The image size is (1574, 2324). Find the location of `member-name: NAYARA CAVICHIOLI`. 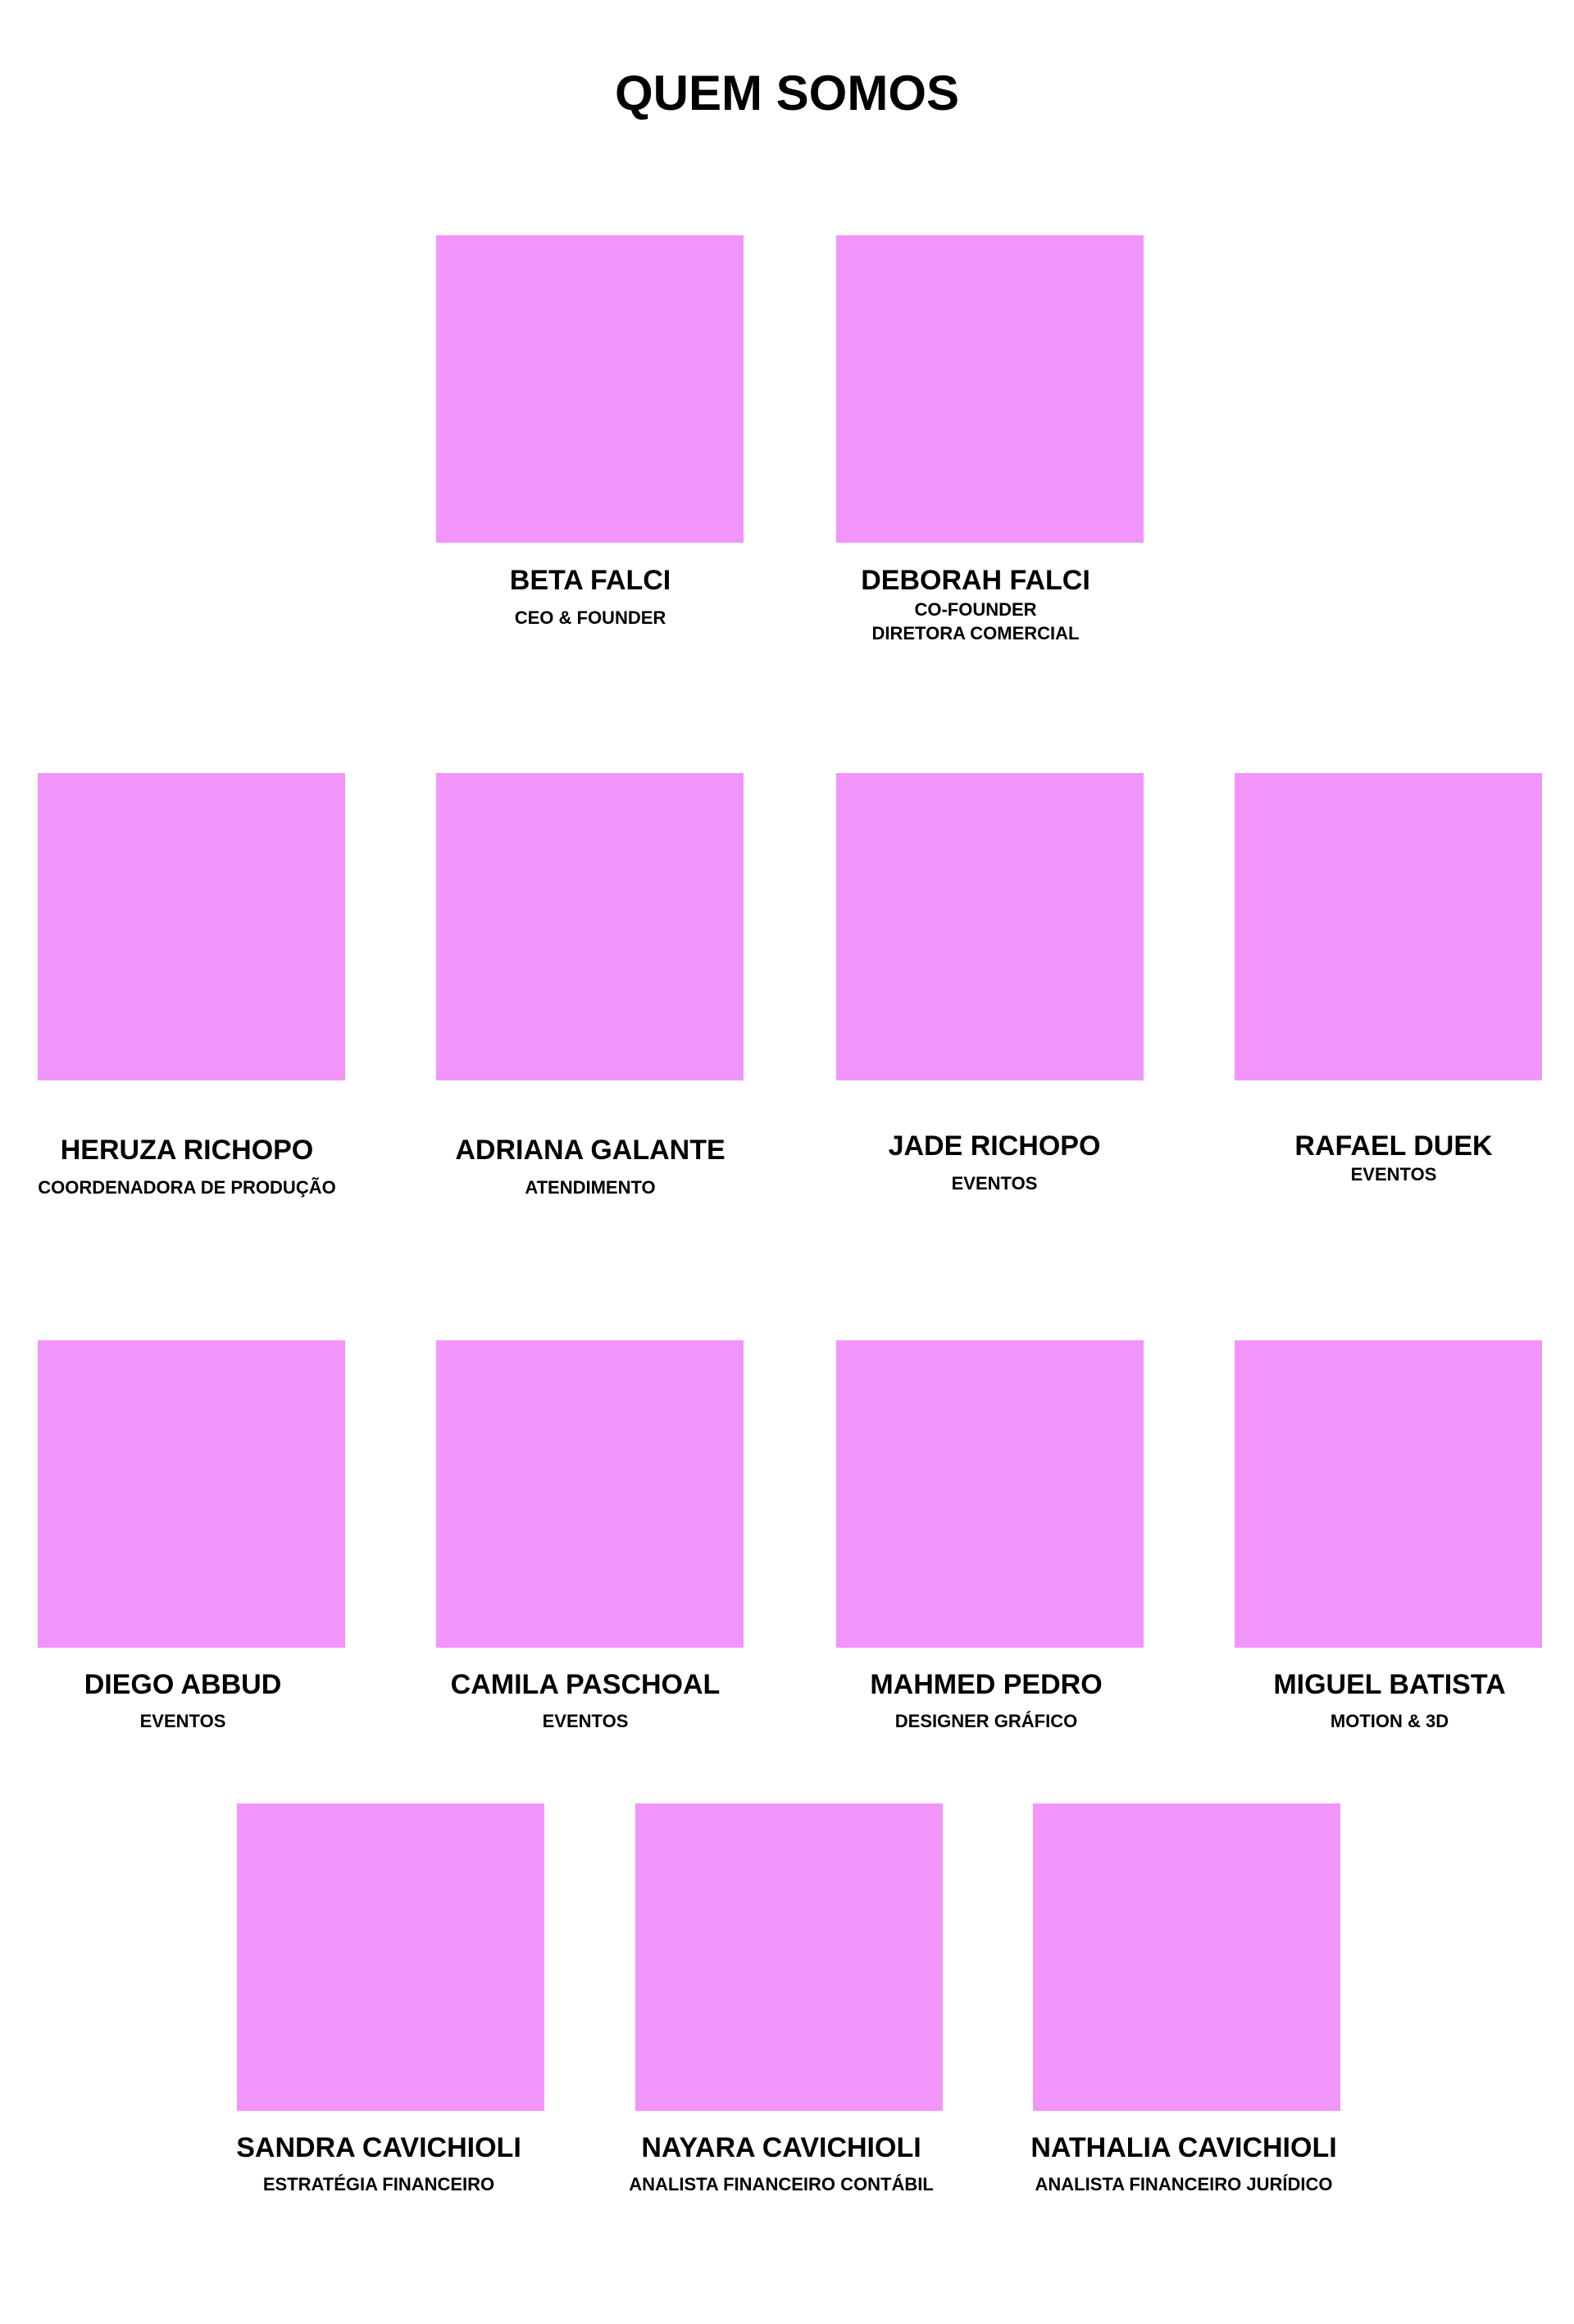

member-name: NAYARA CAVICHIOLI is located at coordinates (781, 2147).